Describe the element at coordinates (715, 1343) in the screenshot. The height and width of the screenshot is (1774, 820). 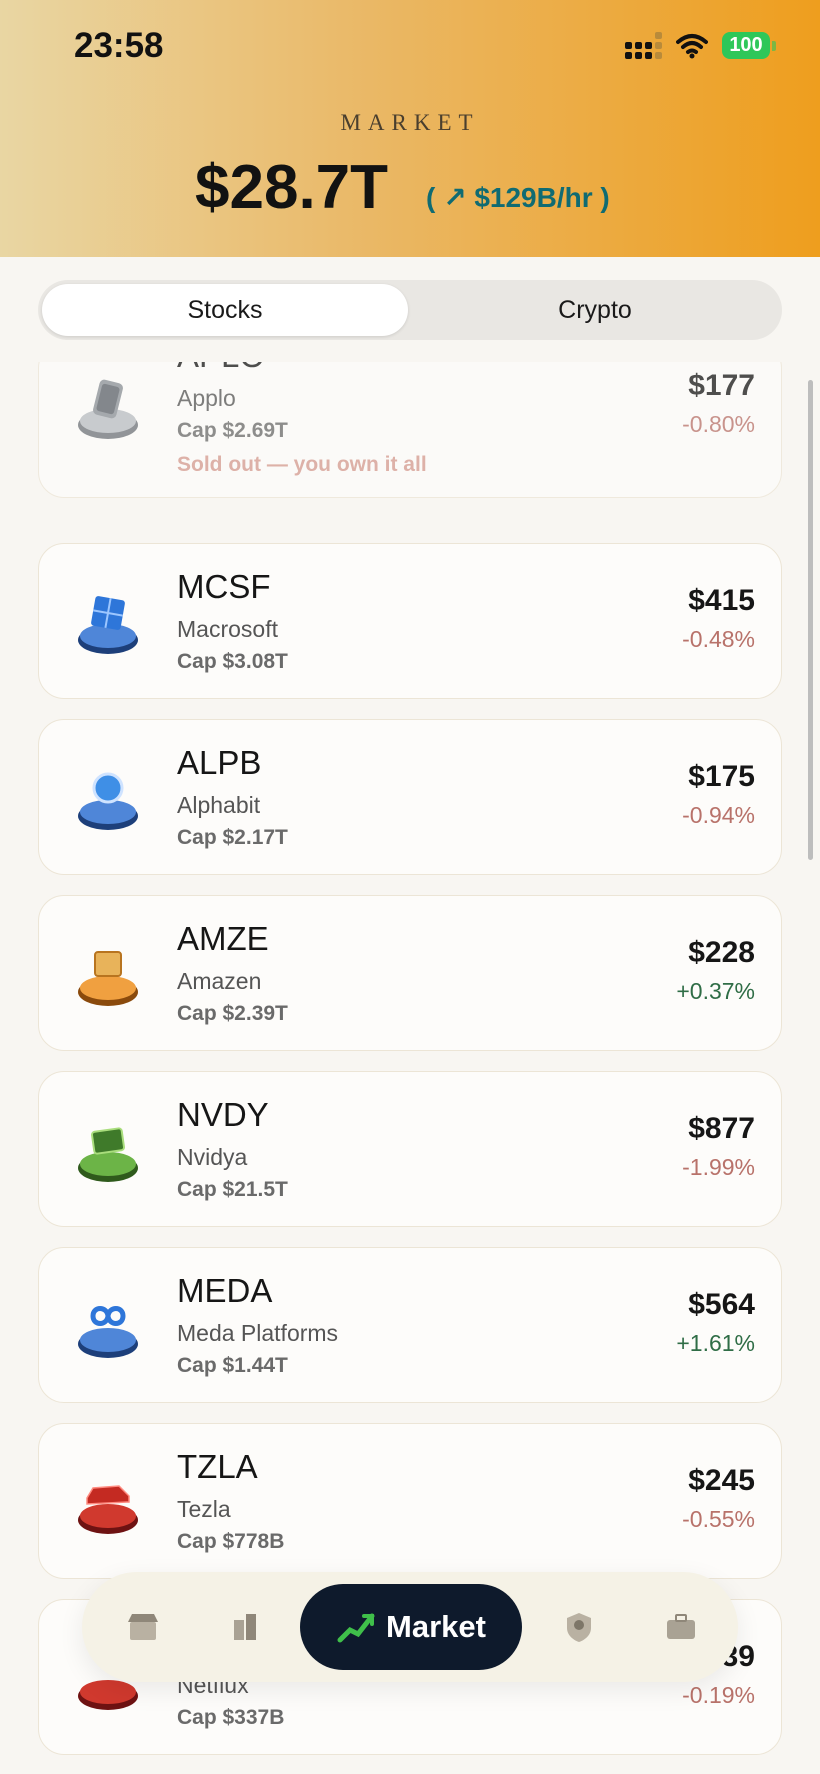
I see `stock-change: +1.61%` at that location.